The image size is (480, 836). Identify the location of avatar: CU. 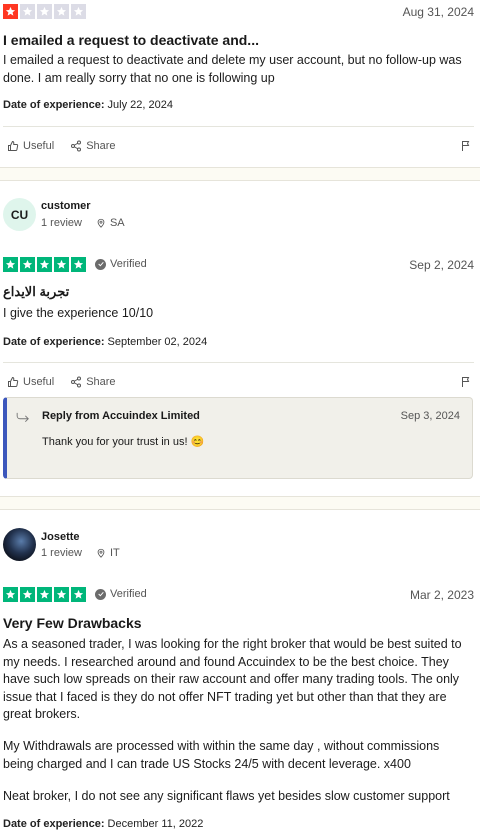
(19, 214).